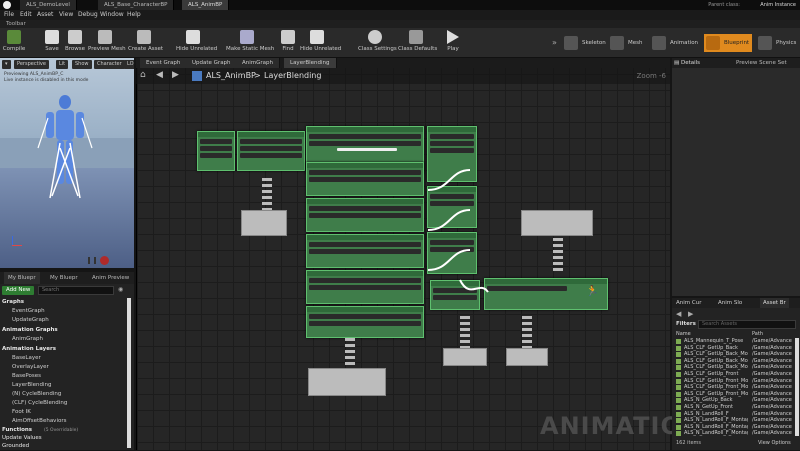  I want to click on tab-my-blueprint-2: My Bluepr, so click(64, 278).